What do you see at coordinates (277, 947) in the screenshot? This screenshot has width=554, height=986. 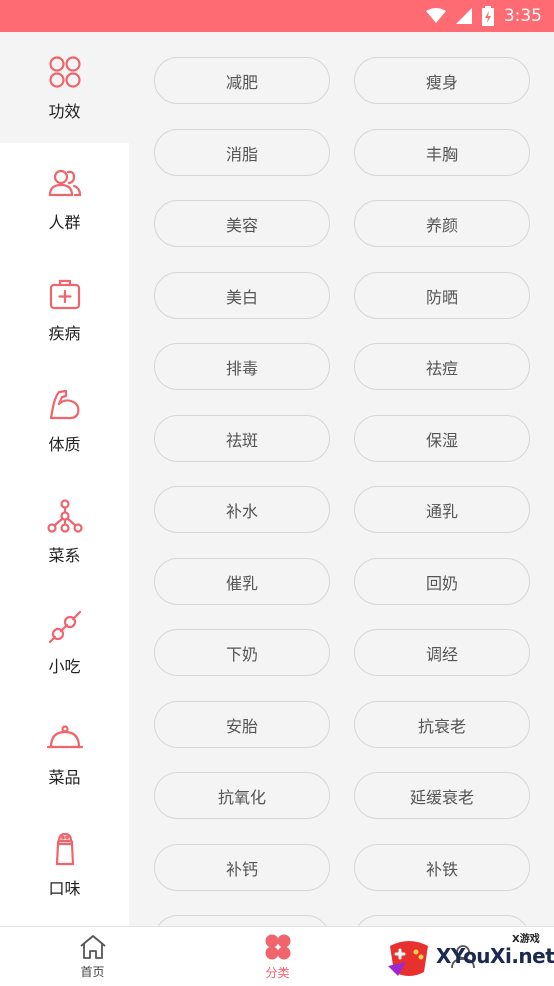 I see `category-clover-icon` at bounding box center [277, 947].